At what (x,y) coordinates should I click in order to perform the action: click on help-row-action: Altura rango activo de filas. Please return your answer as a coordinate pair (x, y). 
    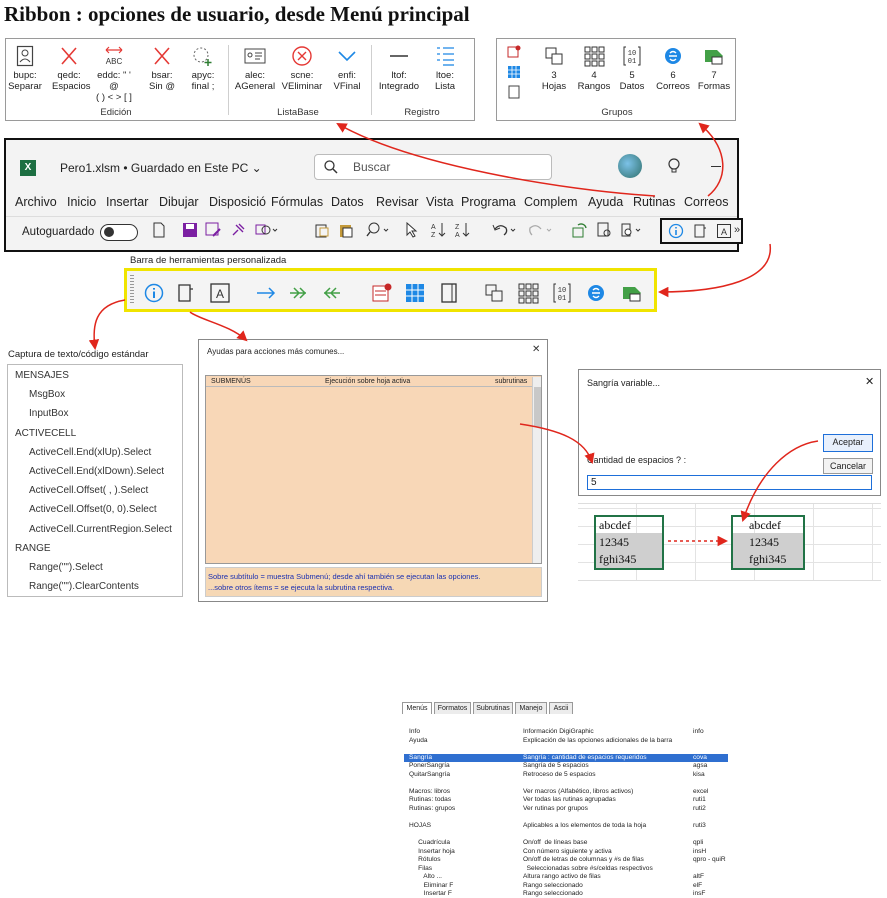
    Looking at the image, I should click on (562, 877).